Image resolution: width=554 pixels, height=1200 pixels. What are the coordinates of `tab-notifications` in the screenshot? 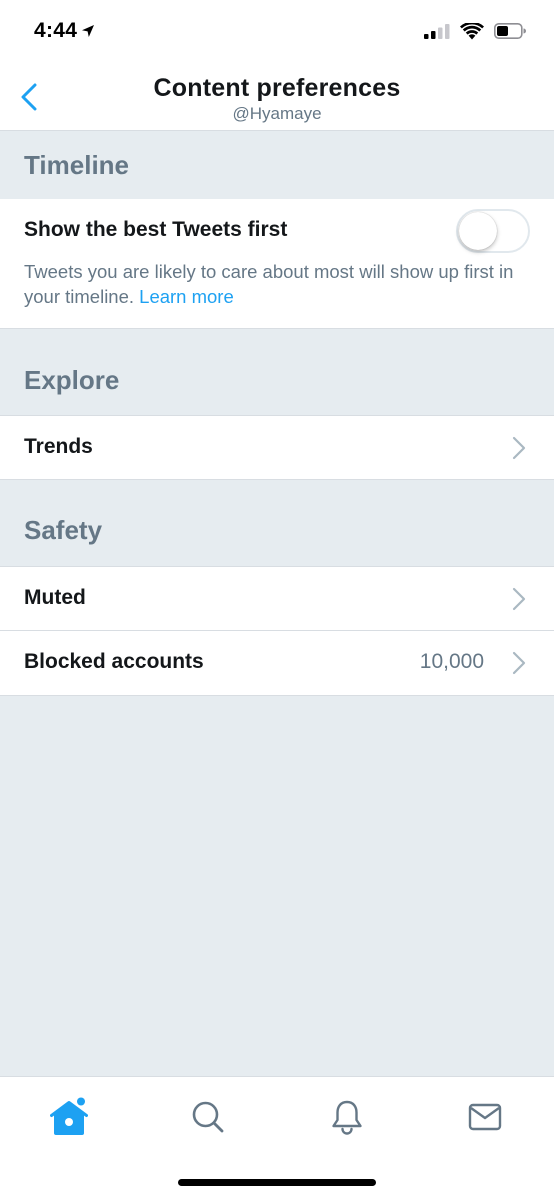 It's located at (347, 1117).